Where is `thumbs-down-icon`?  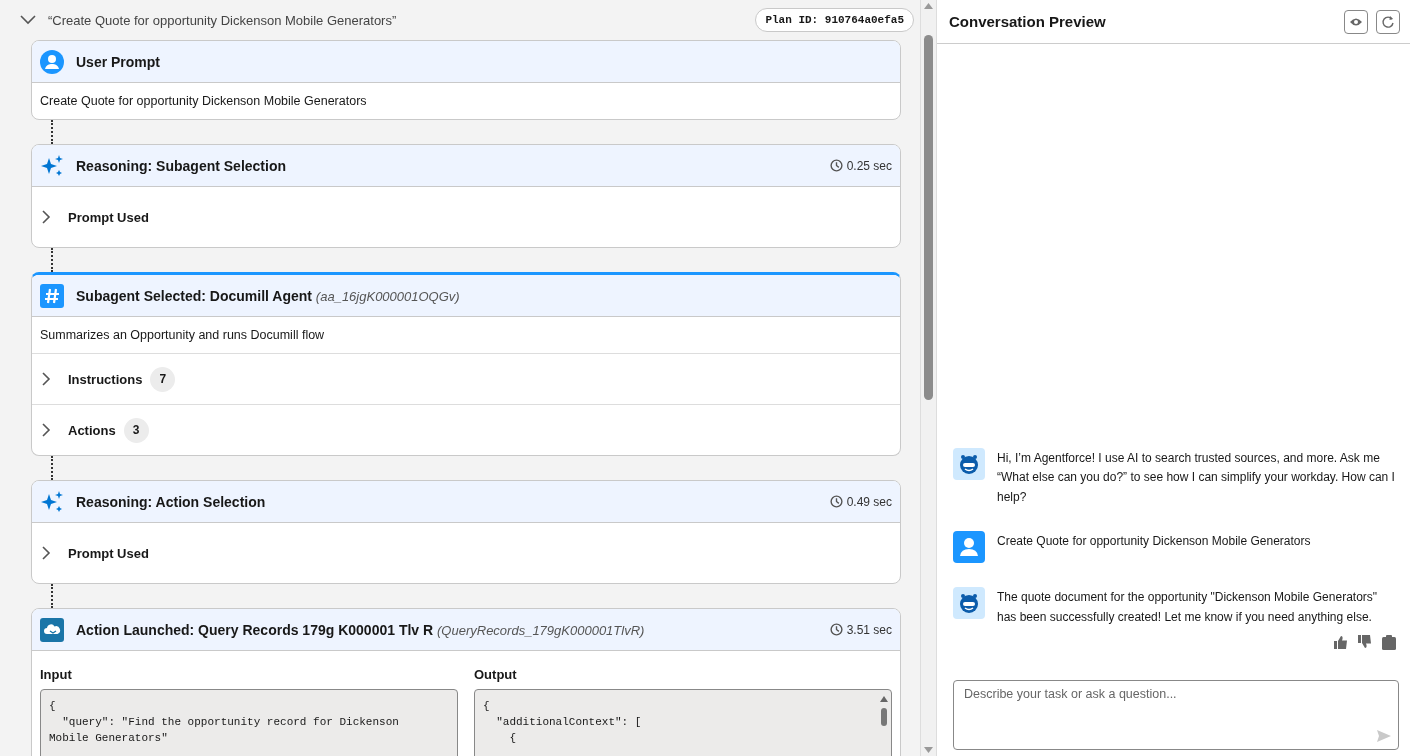
thumbs-down-icon is located at coordinates (1365, 642).